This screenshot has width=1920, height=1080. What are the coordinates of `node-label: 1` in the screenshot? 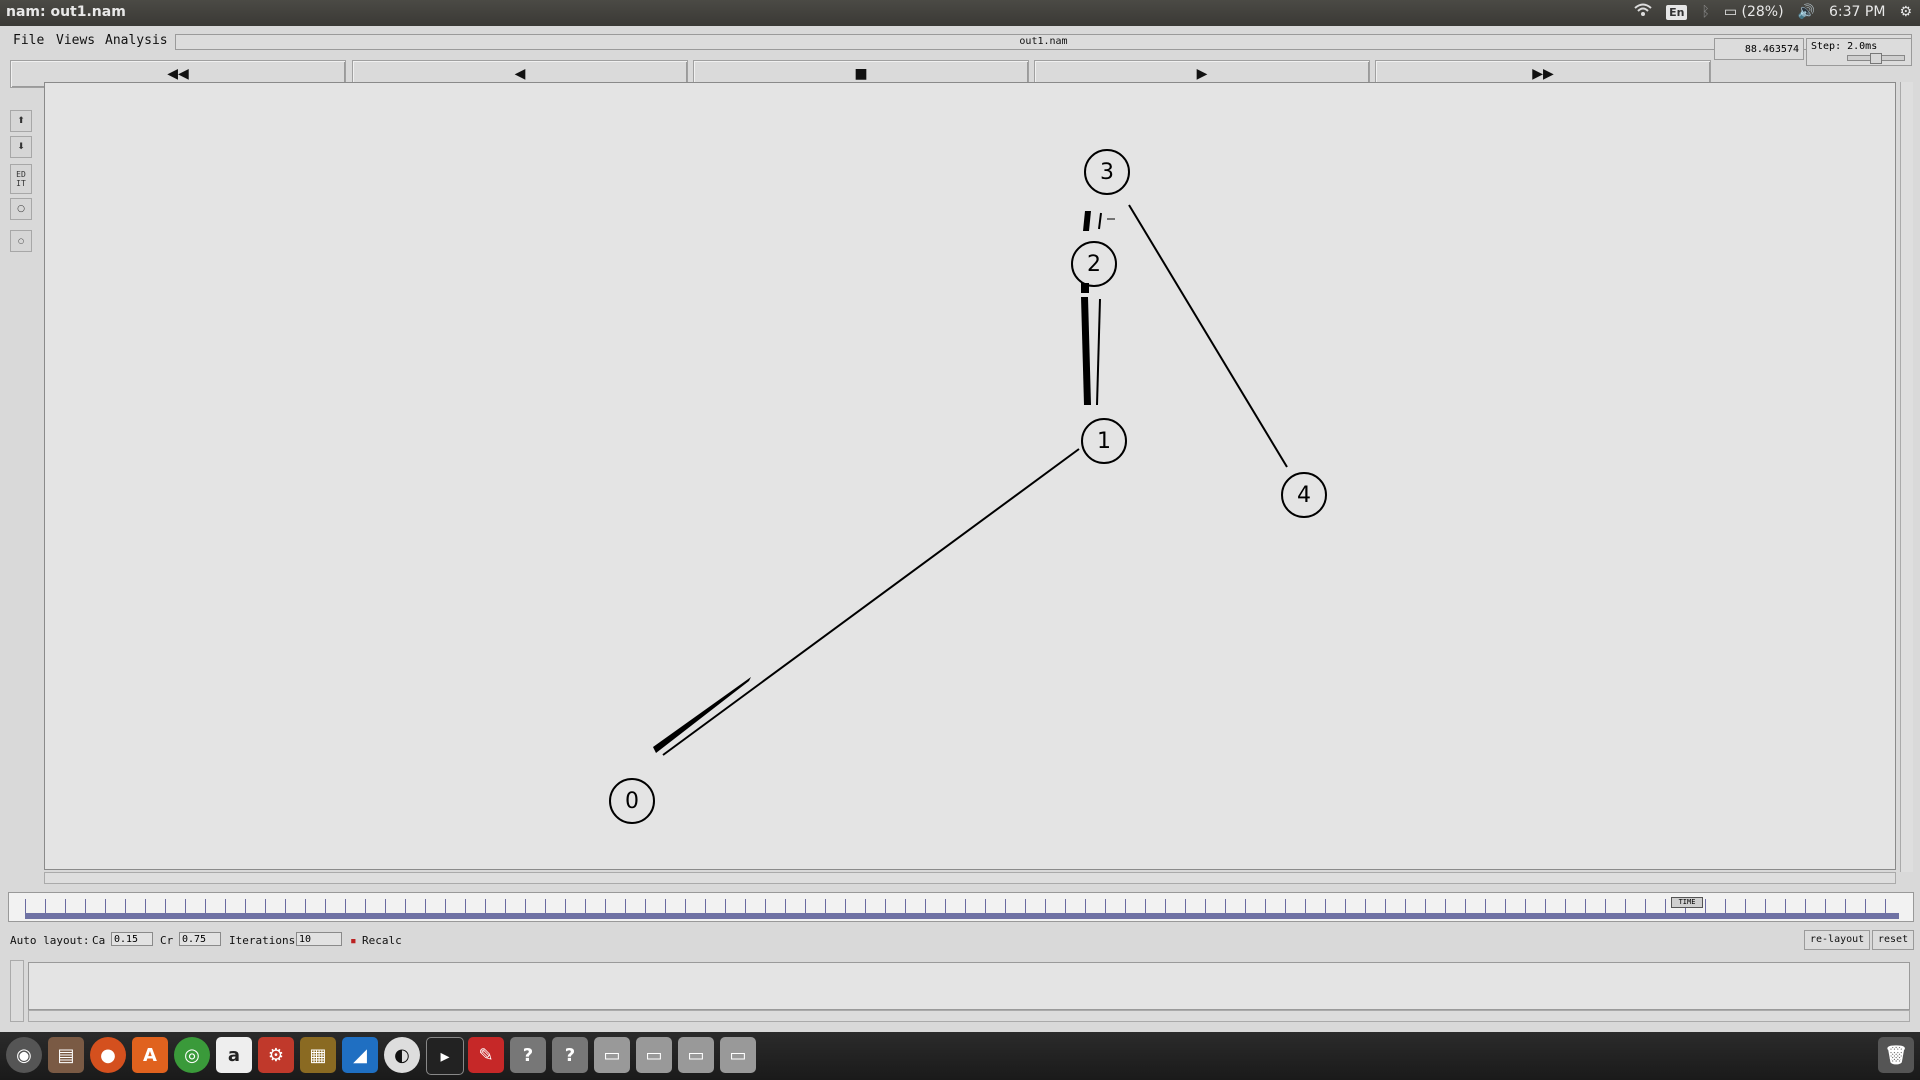 It's located at (1104, 441).